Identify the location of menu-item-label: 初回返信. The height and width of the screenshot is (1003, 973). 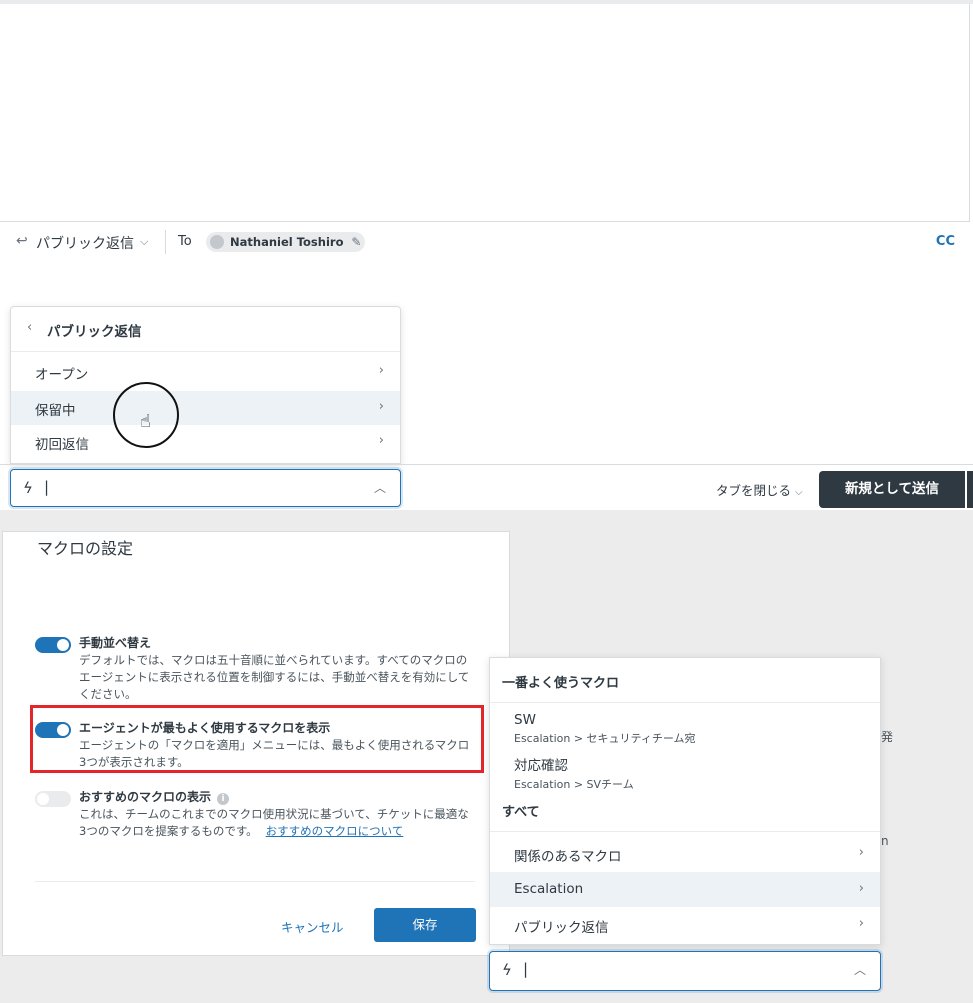
(62, 445).